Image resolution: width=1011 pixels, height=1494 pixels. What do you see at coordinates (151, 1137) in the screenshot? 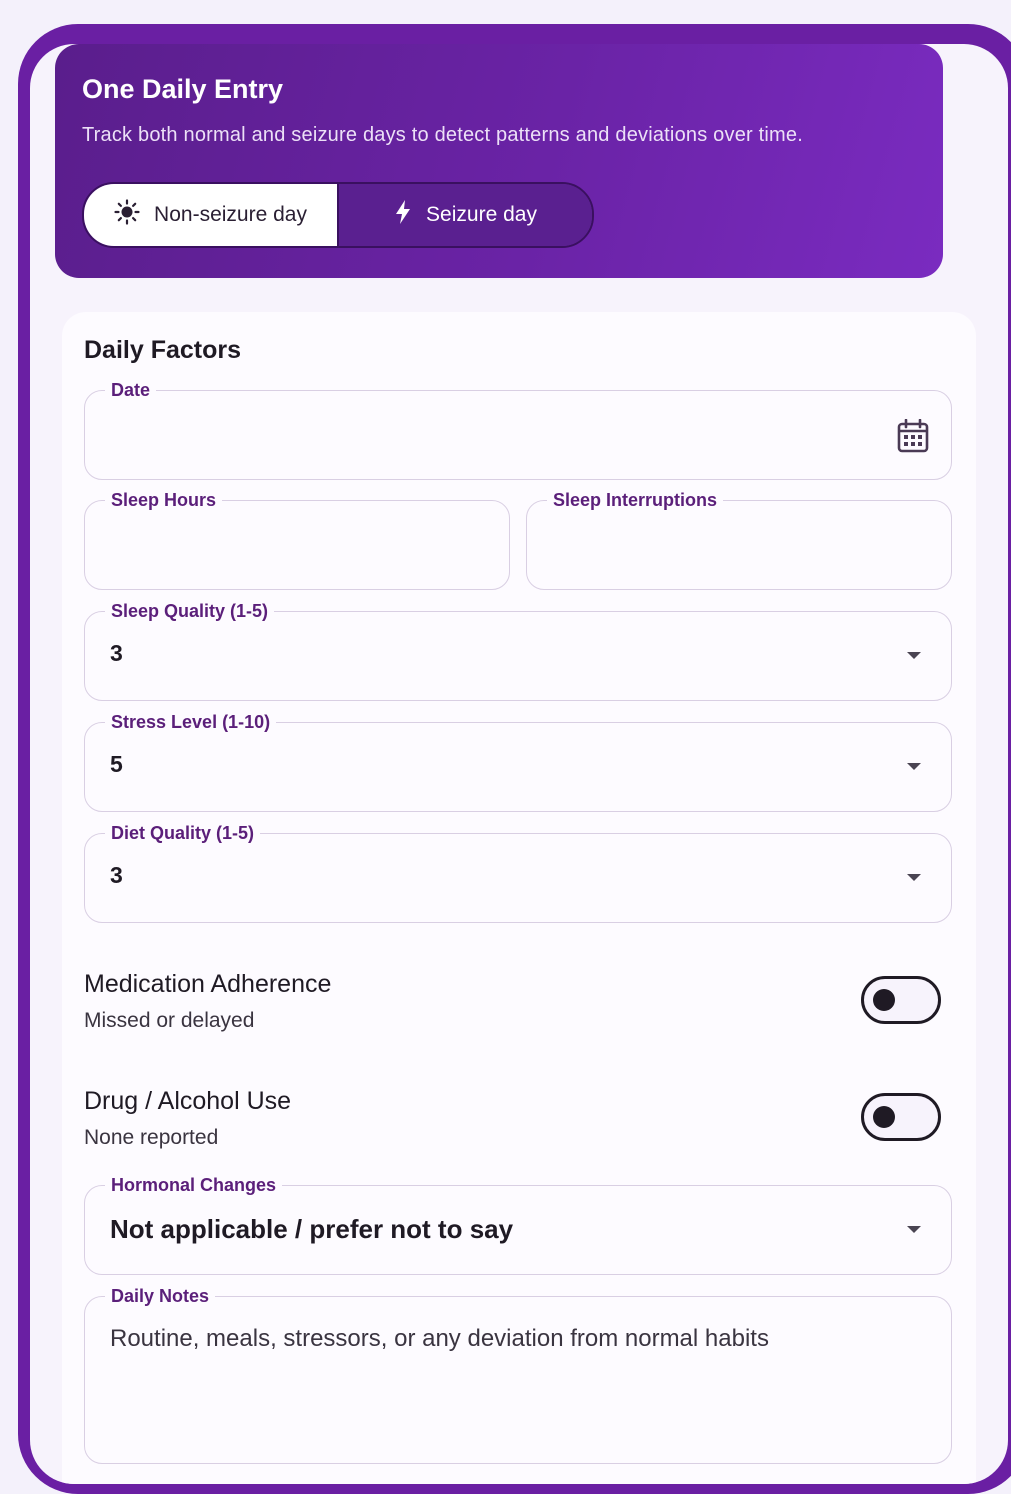
I see `drug-alcohol-sub: None reported` at bounding box center [151, 1137].